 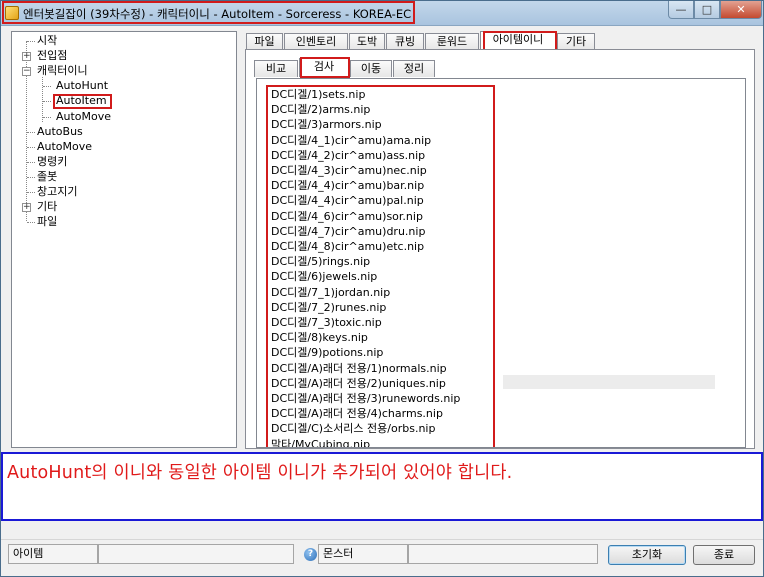 What do you see at coordinates (196, 554) in the screenshot?
I see `item-value-field` at bounding box center [196, 554].